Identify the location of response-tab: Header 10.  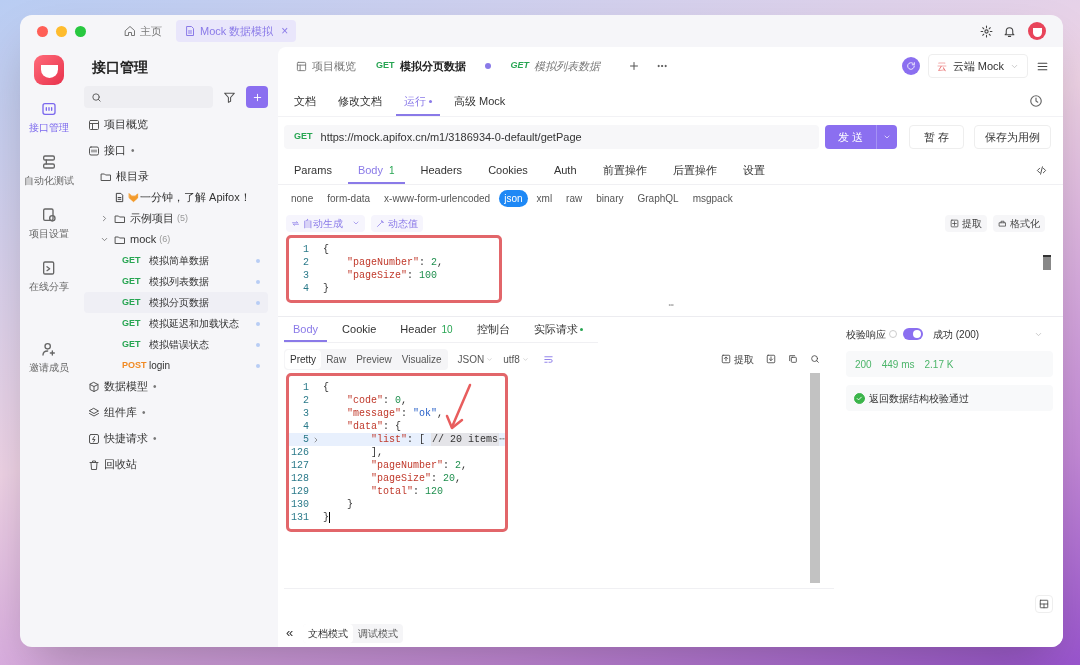
(426, 330).